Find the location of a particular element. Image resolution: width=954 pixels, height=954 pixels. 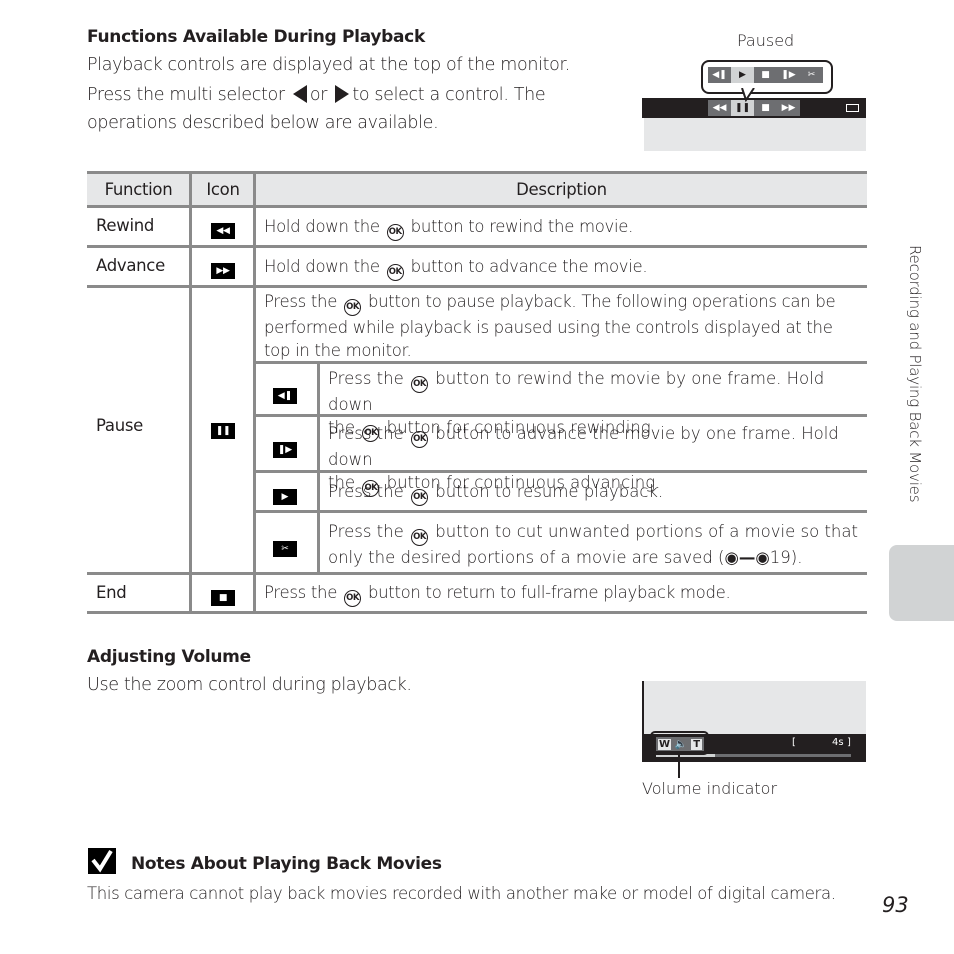

cut-control-icon: ✂ is located at coordinates (811, 75).